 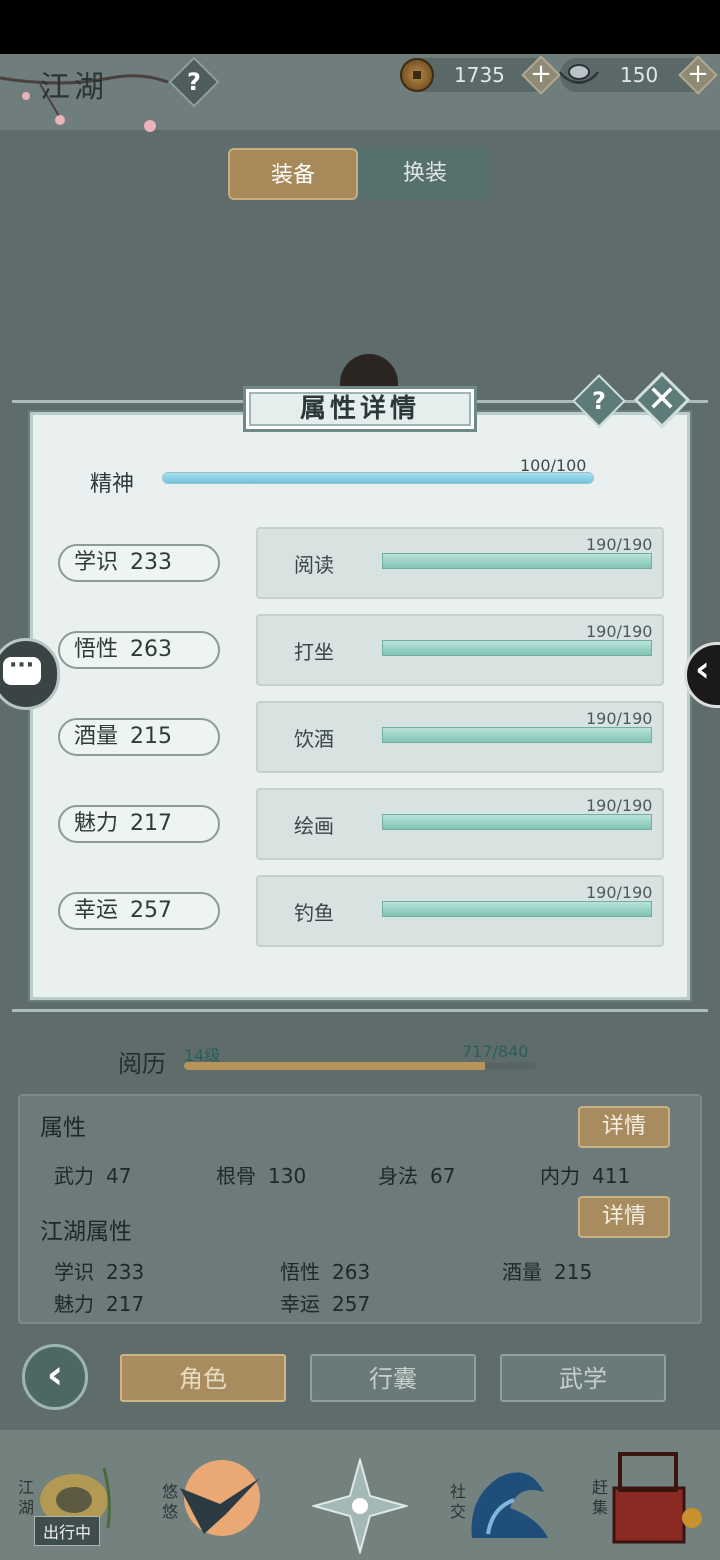 What do you see at coordinates (287, 1176) in the screenshot?
I see `stat-value: 130` at bounding box center [287, 1176].